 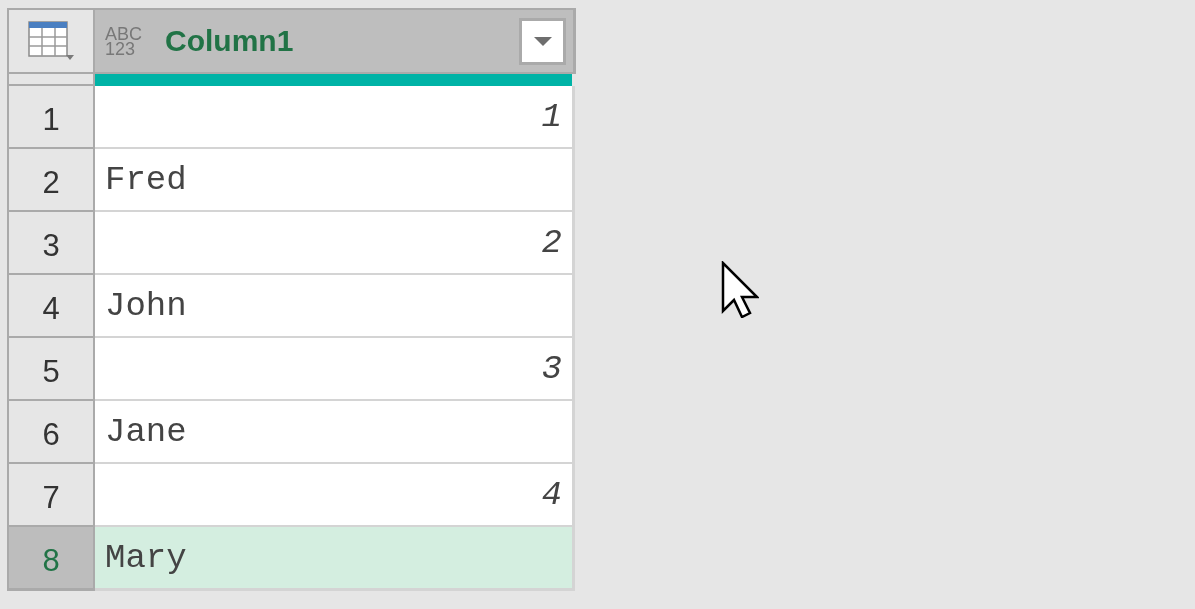 What do you see at coordinates (51, 180) in the screenshot?
I see `row-number: 2` at bounding box center [51, 180].